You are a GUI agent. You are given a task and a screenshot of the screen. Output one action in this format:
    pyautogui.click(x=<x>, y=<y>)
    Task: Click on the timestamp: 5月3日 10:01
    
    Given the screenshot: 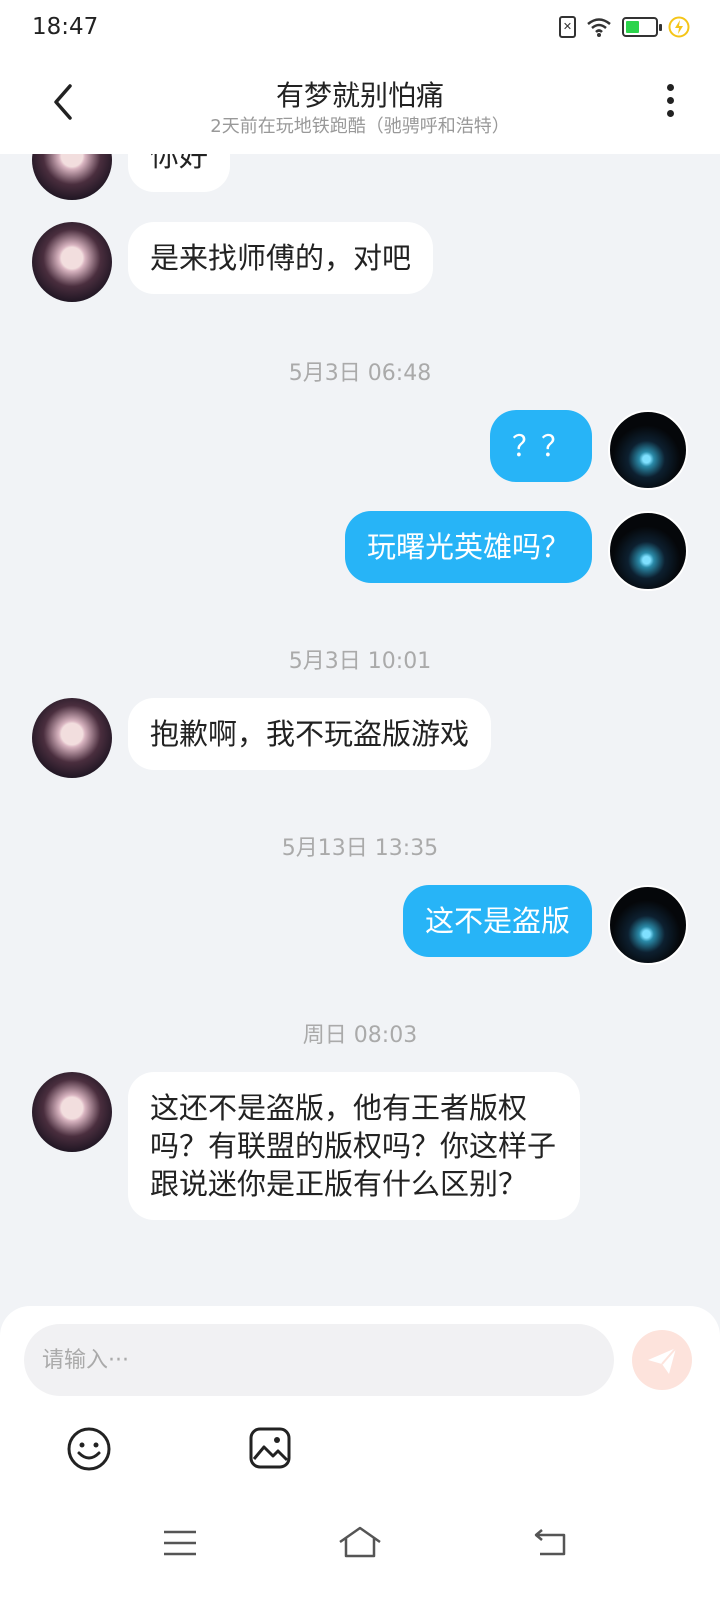 What is the action you would take?
    pyautogui.click(x=360, y=661)
    